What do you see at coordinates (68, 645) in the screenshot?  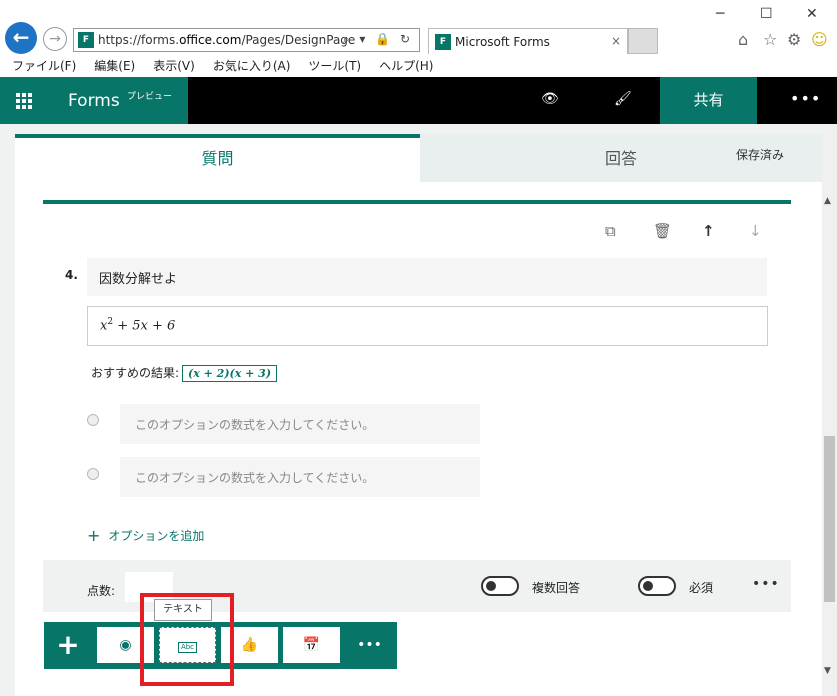 I see `add-question-plus-icon: +` at bounding box center [68, 645].